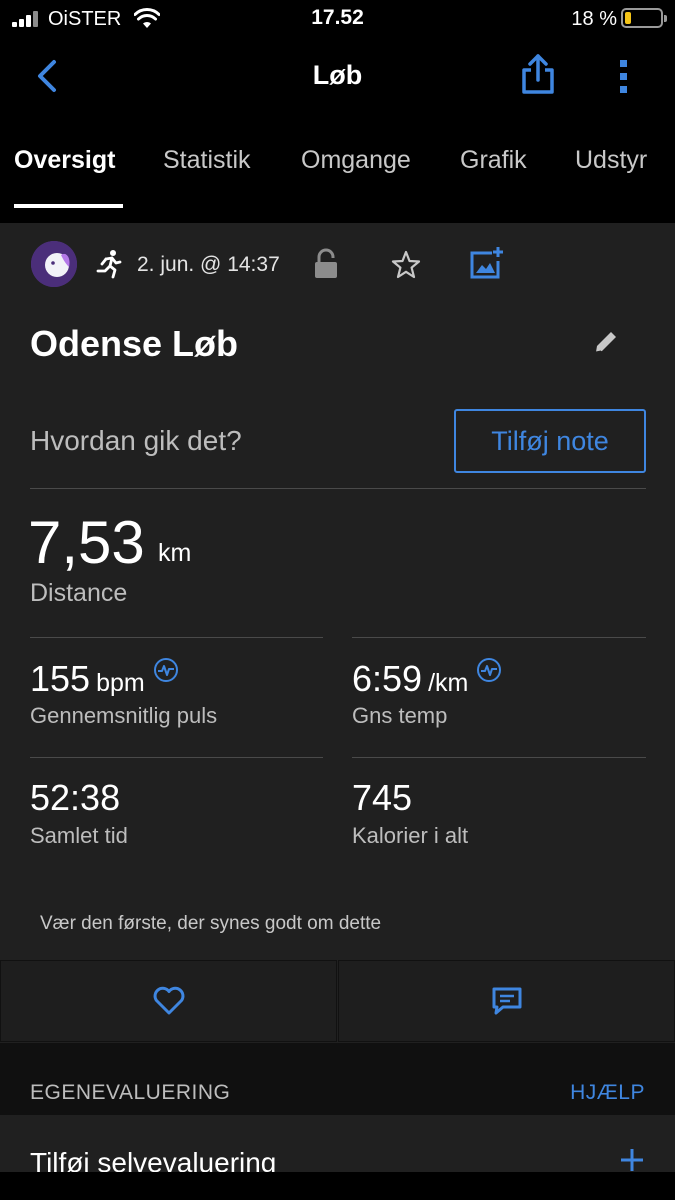 The image size is (675, 1200). What do you see at coordinates (136, 440) in the screenshot?
I see `note-prompt: Hvordan gik det?` at bounding box center [136, 440].